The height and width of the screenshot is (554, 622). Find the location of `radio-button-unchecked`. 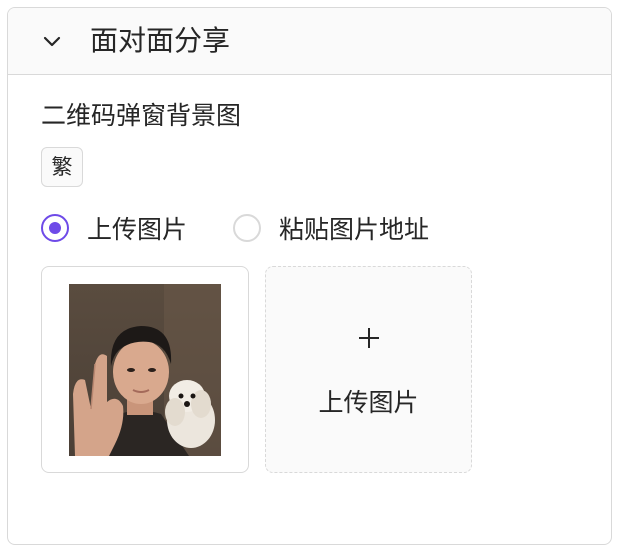

radio-button-unchecked is located at coordinates (247, 228).